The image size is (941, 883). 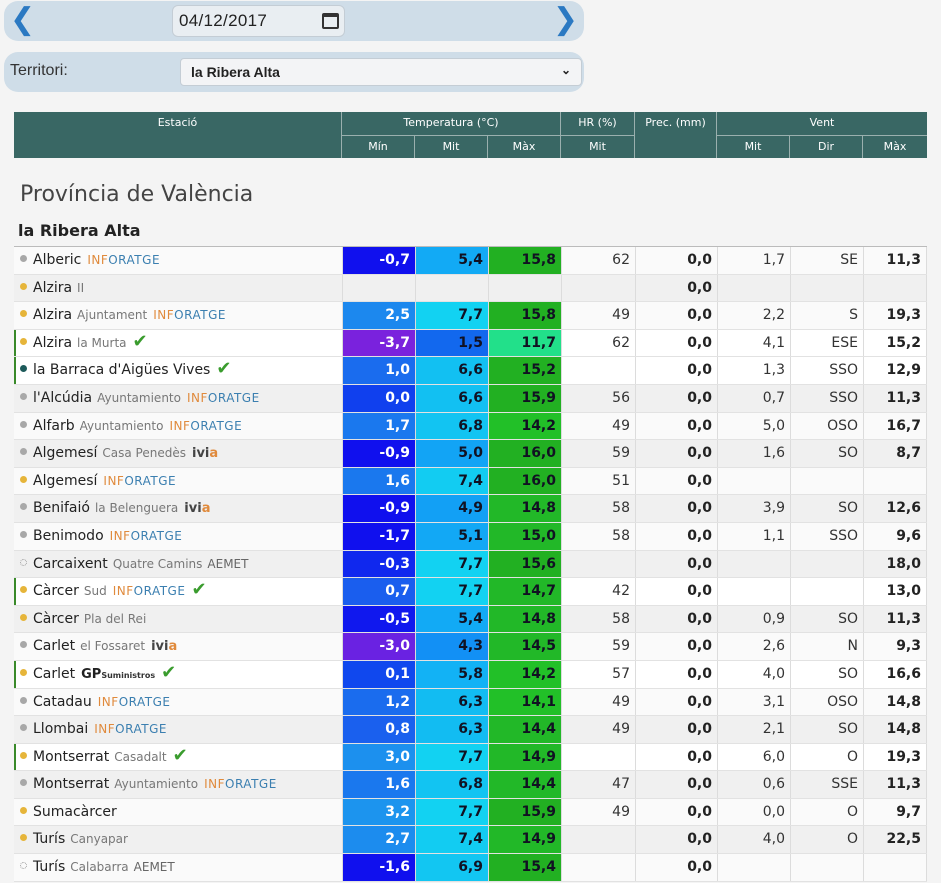 I want to click on station-cell: Algemesí INFORATGE, so click(x=178, y=481).